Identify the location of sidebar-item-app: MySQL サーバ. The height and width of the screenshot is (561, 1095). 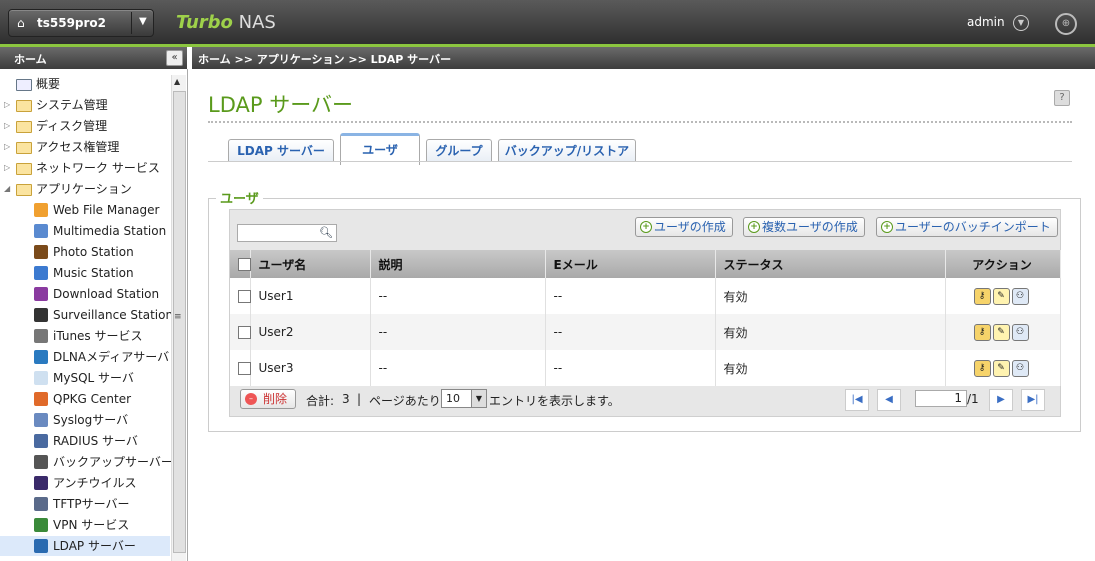
(85, 378).